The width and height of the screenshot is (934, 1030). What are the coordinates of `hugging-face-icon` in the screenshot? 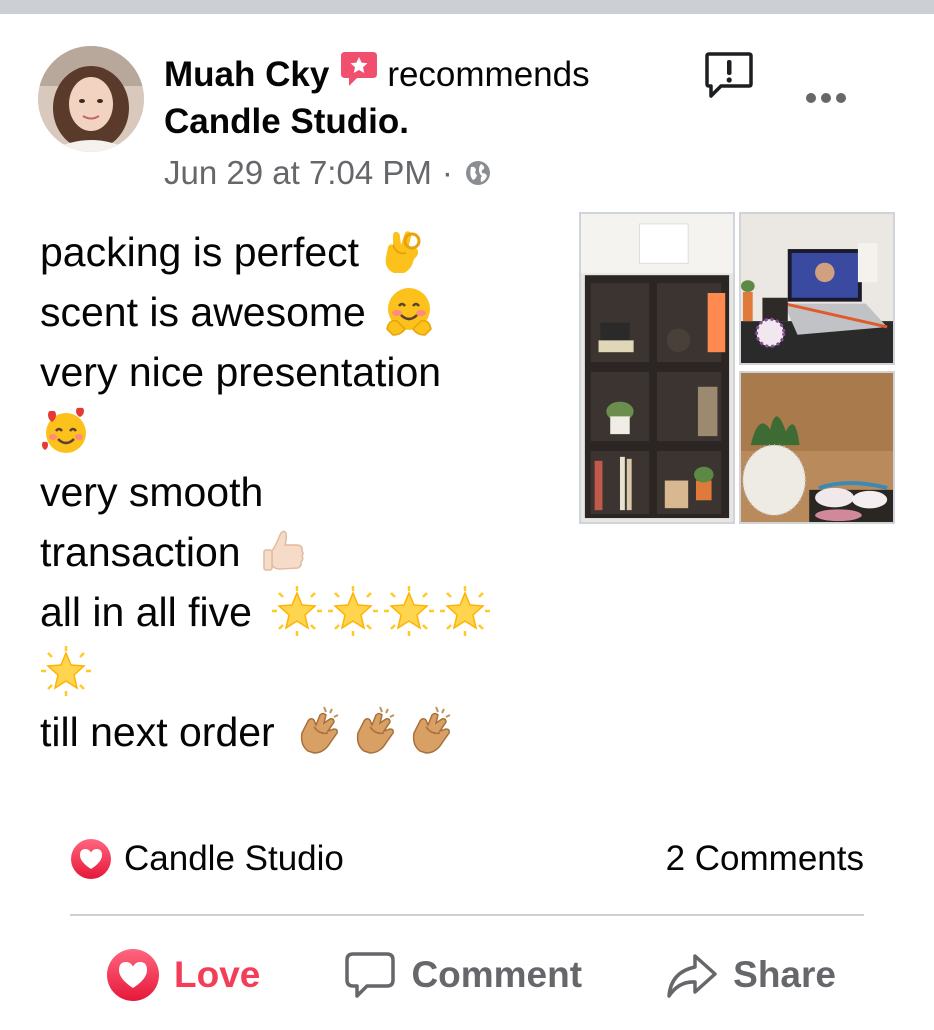 It's located at (409, 311).